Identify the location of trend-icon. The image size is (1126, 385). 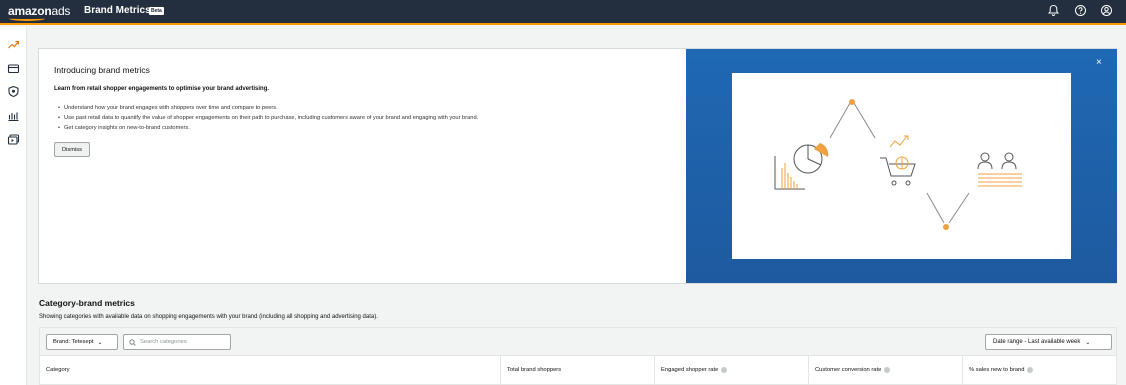
(13, 44).